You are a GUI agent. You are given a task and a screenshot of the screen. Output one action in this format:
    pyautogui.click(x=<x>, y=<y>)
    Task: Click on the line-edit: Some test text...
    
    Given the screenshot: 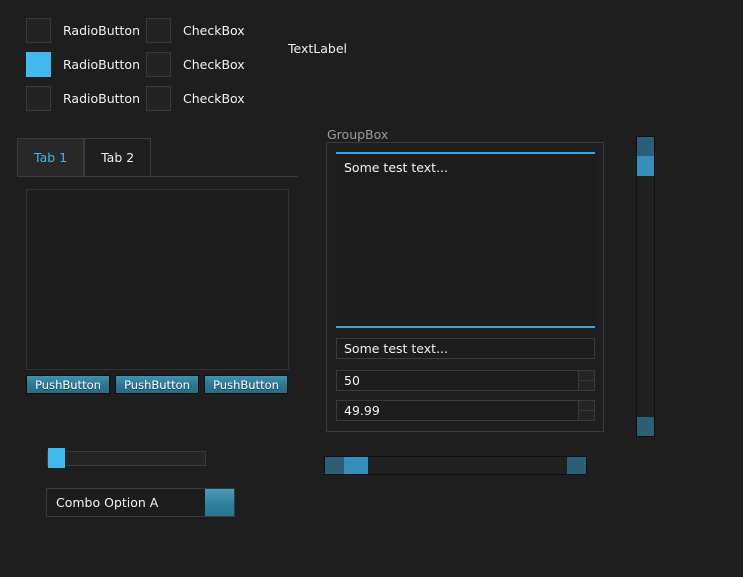 What is the action you would take?
    pyautogui.click(x=465, y=348)
    